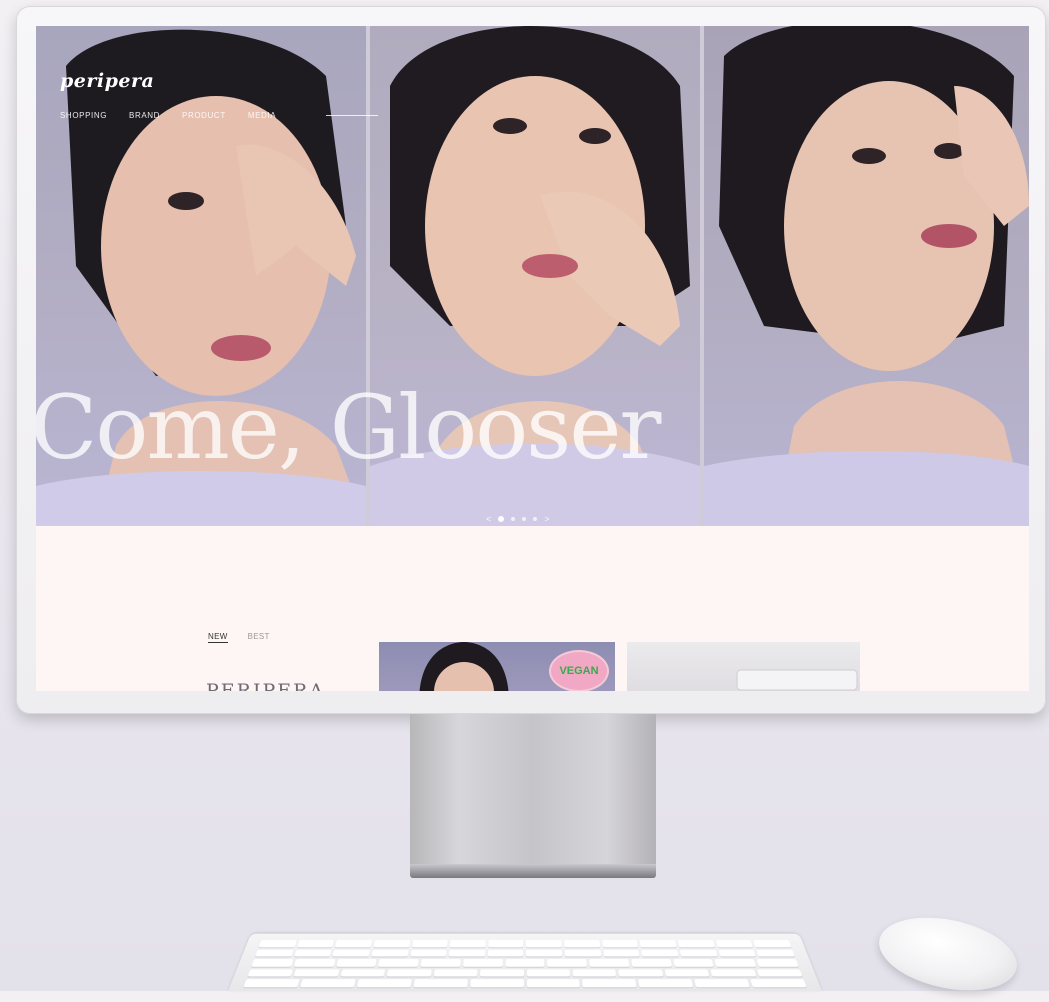 The width and height of the screenshot is (1049, 1002). I want to click on monitor-stand, so click(533, 794).